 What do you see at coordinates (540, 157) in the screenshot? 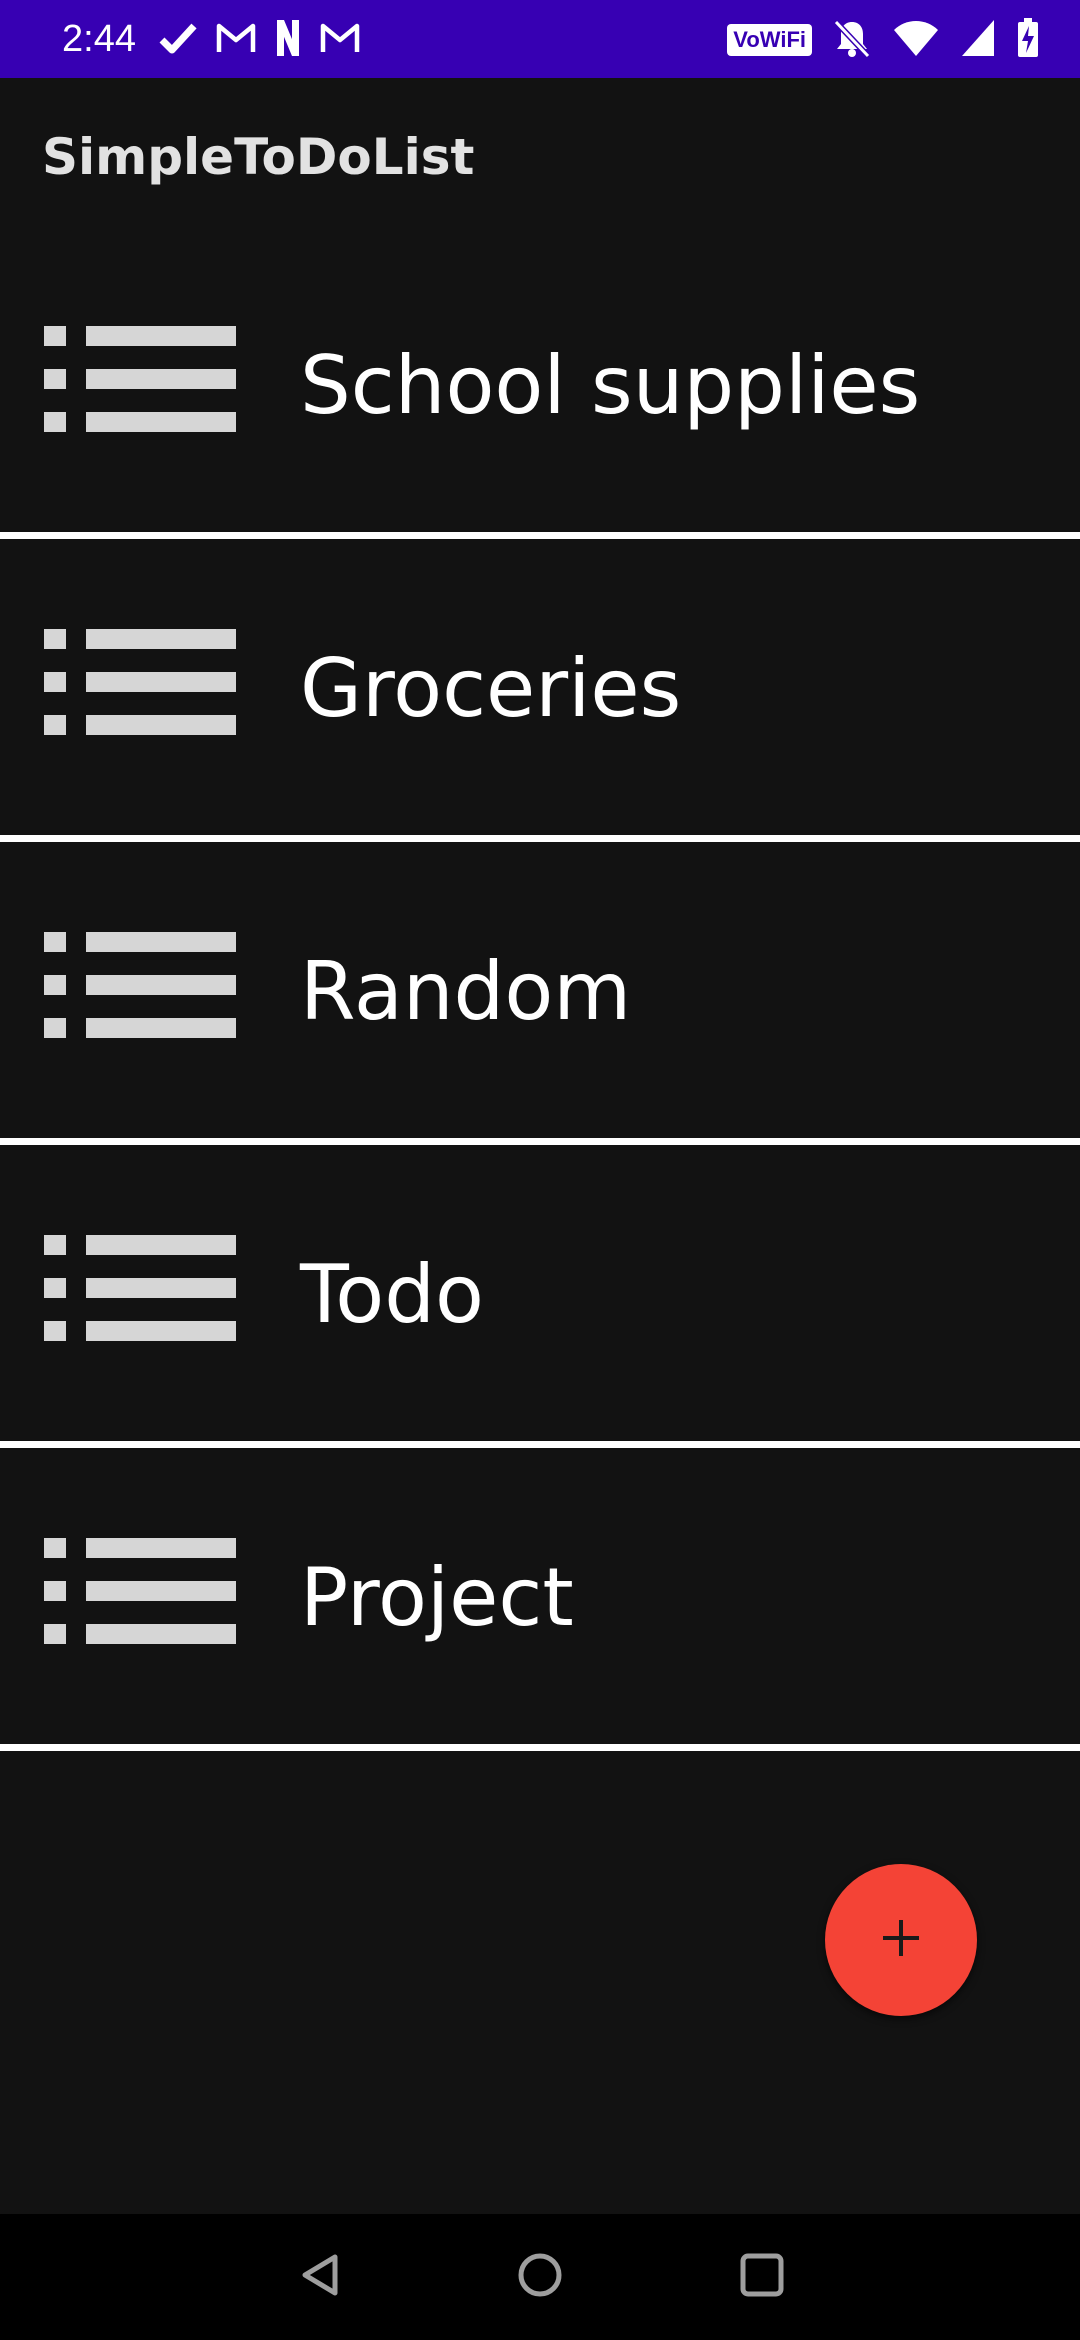
I see `app-bar: SimpleToDoList` at bounding box center [540, 157].